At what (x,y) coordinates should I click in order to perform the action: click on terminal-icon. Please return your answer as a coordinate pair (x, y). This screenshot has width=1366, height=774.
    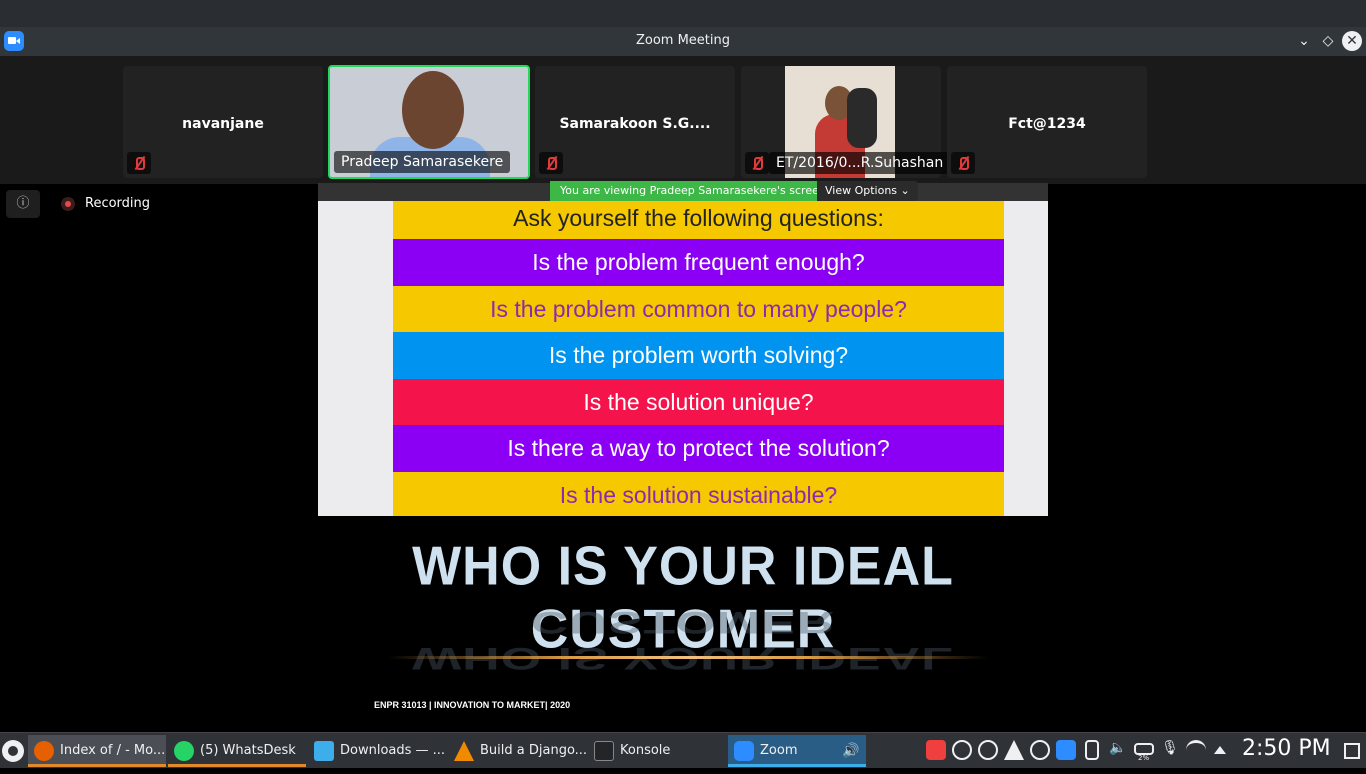
    Looking at the image, I should click on (604, 751).